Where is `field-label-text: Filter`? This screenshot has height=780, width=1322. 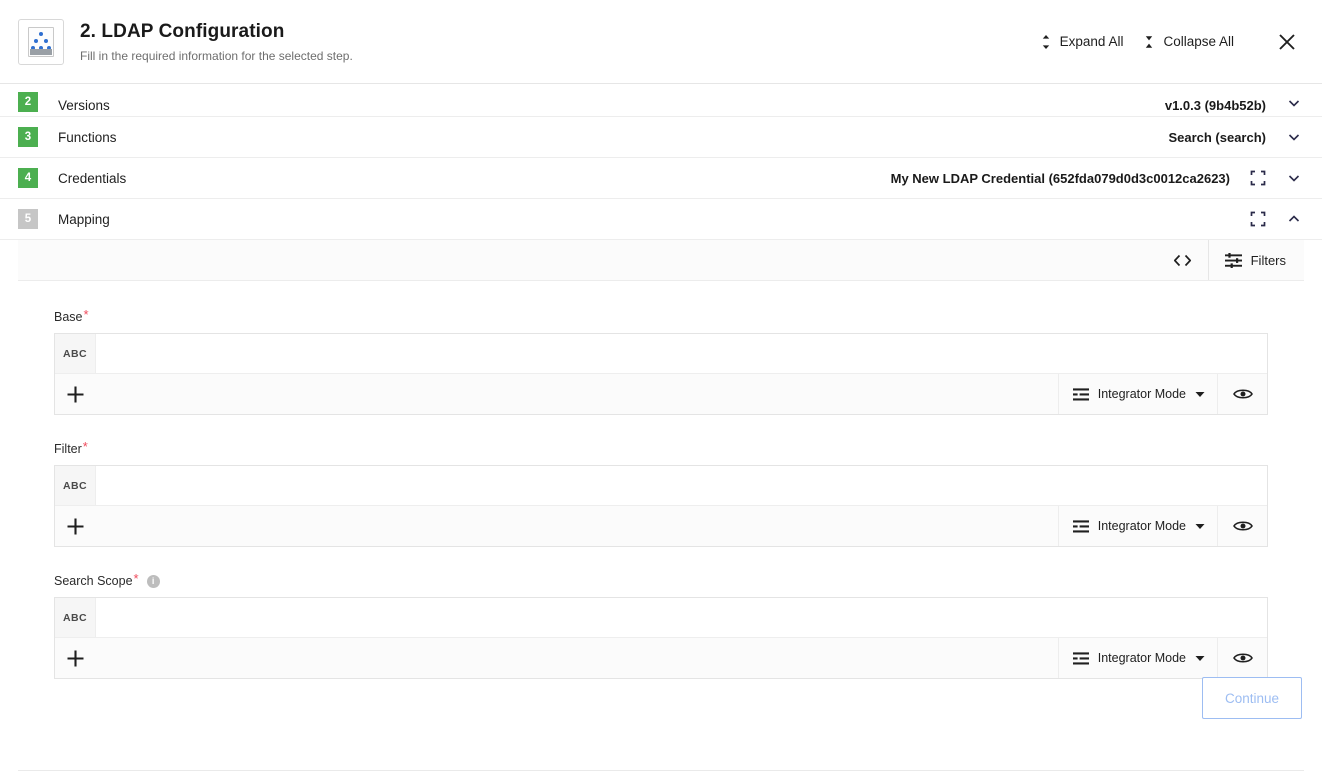
field-label-text: Filter is located at coordinates (68, 449).